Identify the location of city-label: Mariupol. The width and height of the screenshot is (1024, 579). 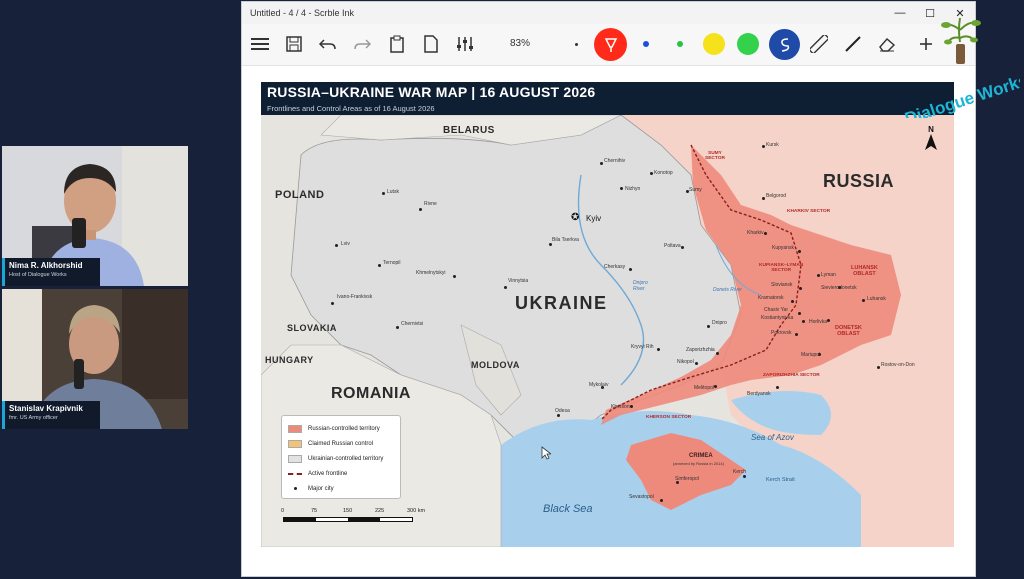
(811, 355).